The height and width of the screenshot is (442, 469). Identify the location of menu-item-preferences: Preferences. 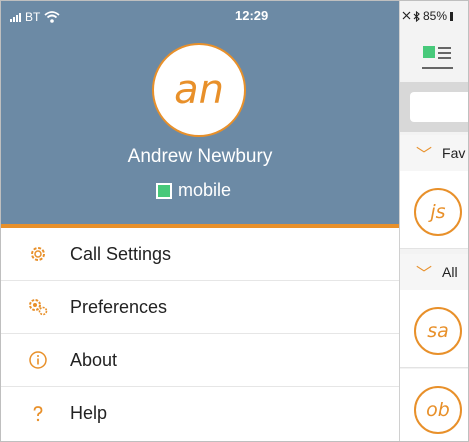
(200, 307).